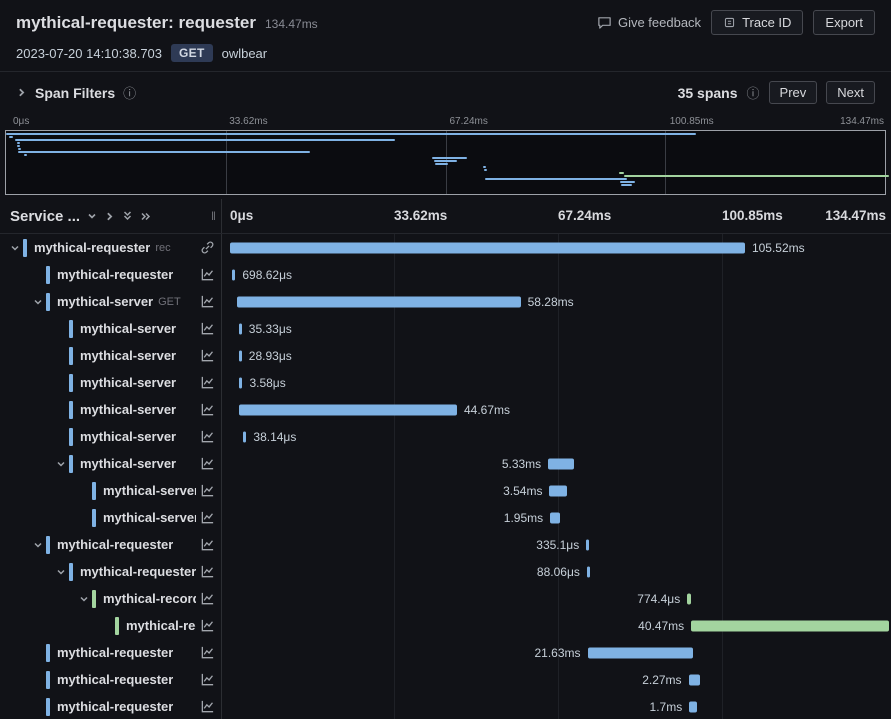 The image size is (891, 719). I want to click on span-row: mythical-recorder 774.4μs, so click(445, 598).